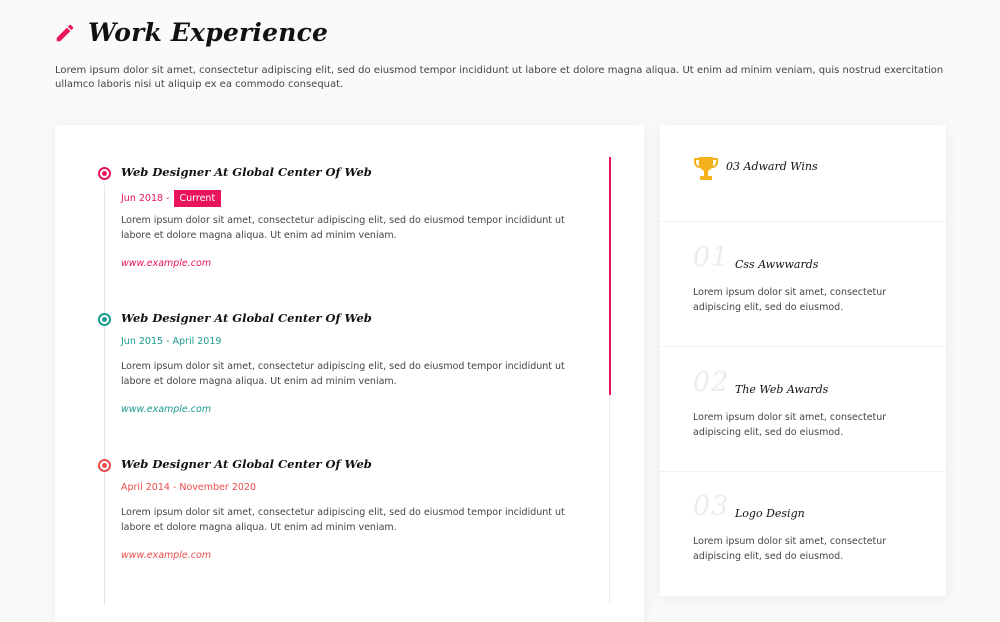 Image resolution: width=1000 pixels, height=622 pixels. I want to click on page-title: Work Experience, so click(208, 32).